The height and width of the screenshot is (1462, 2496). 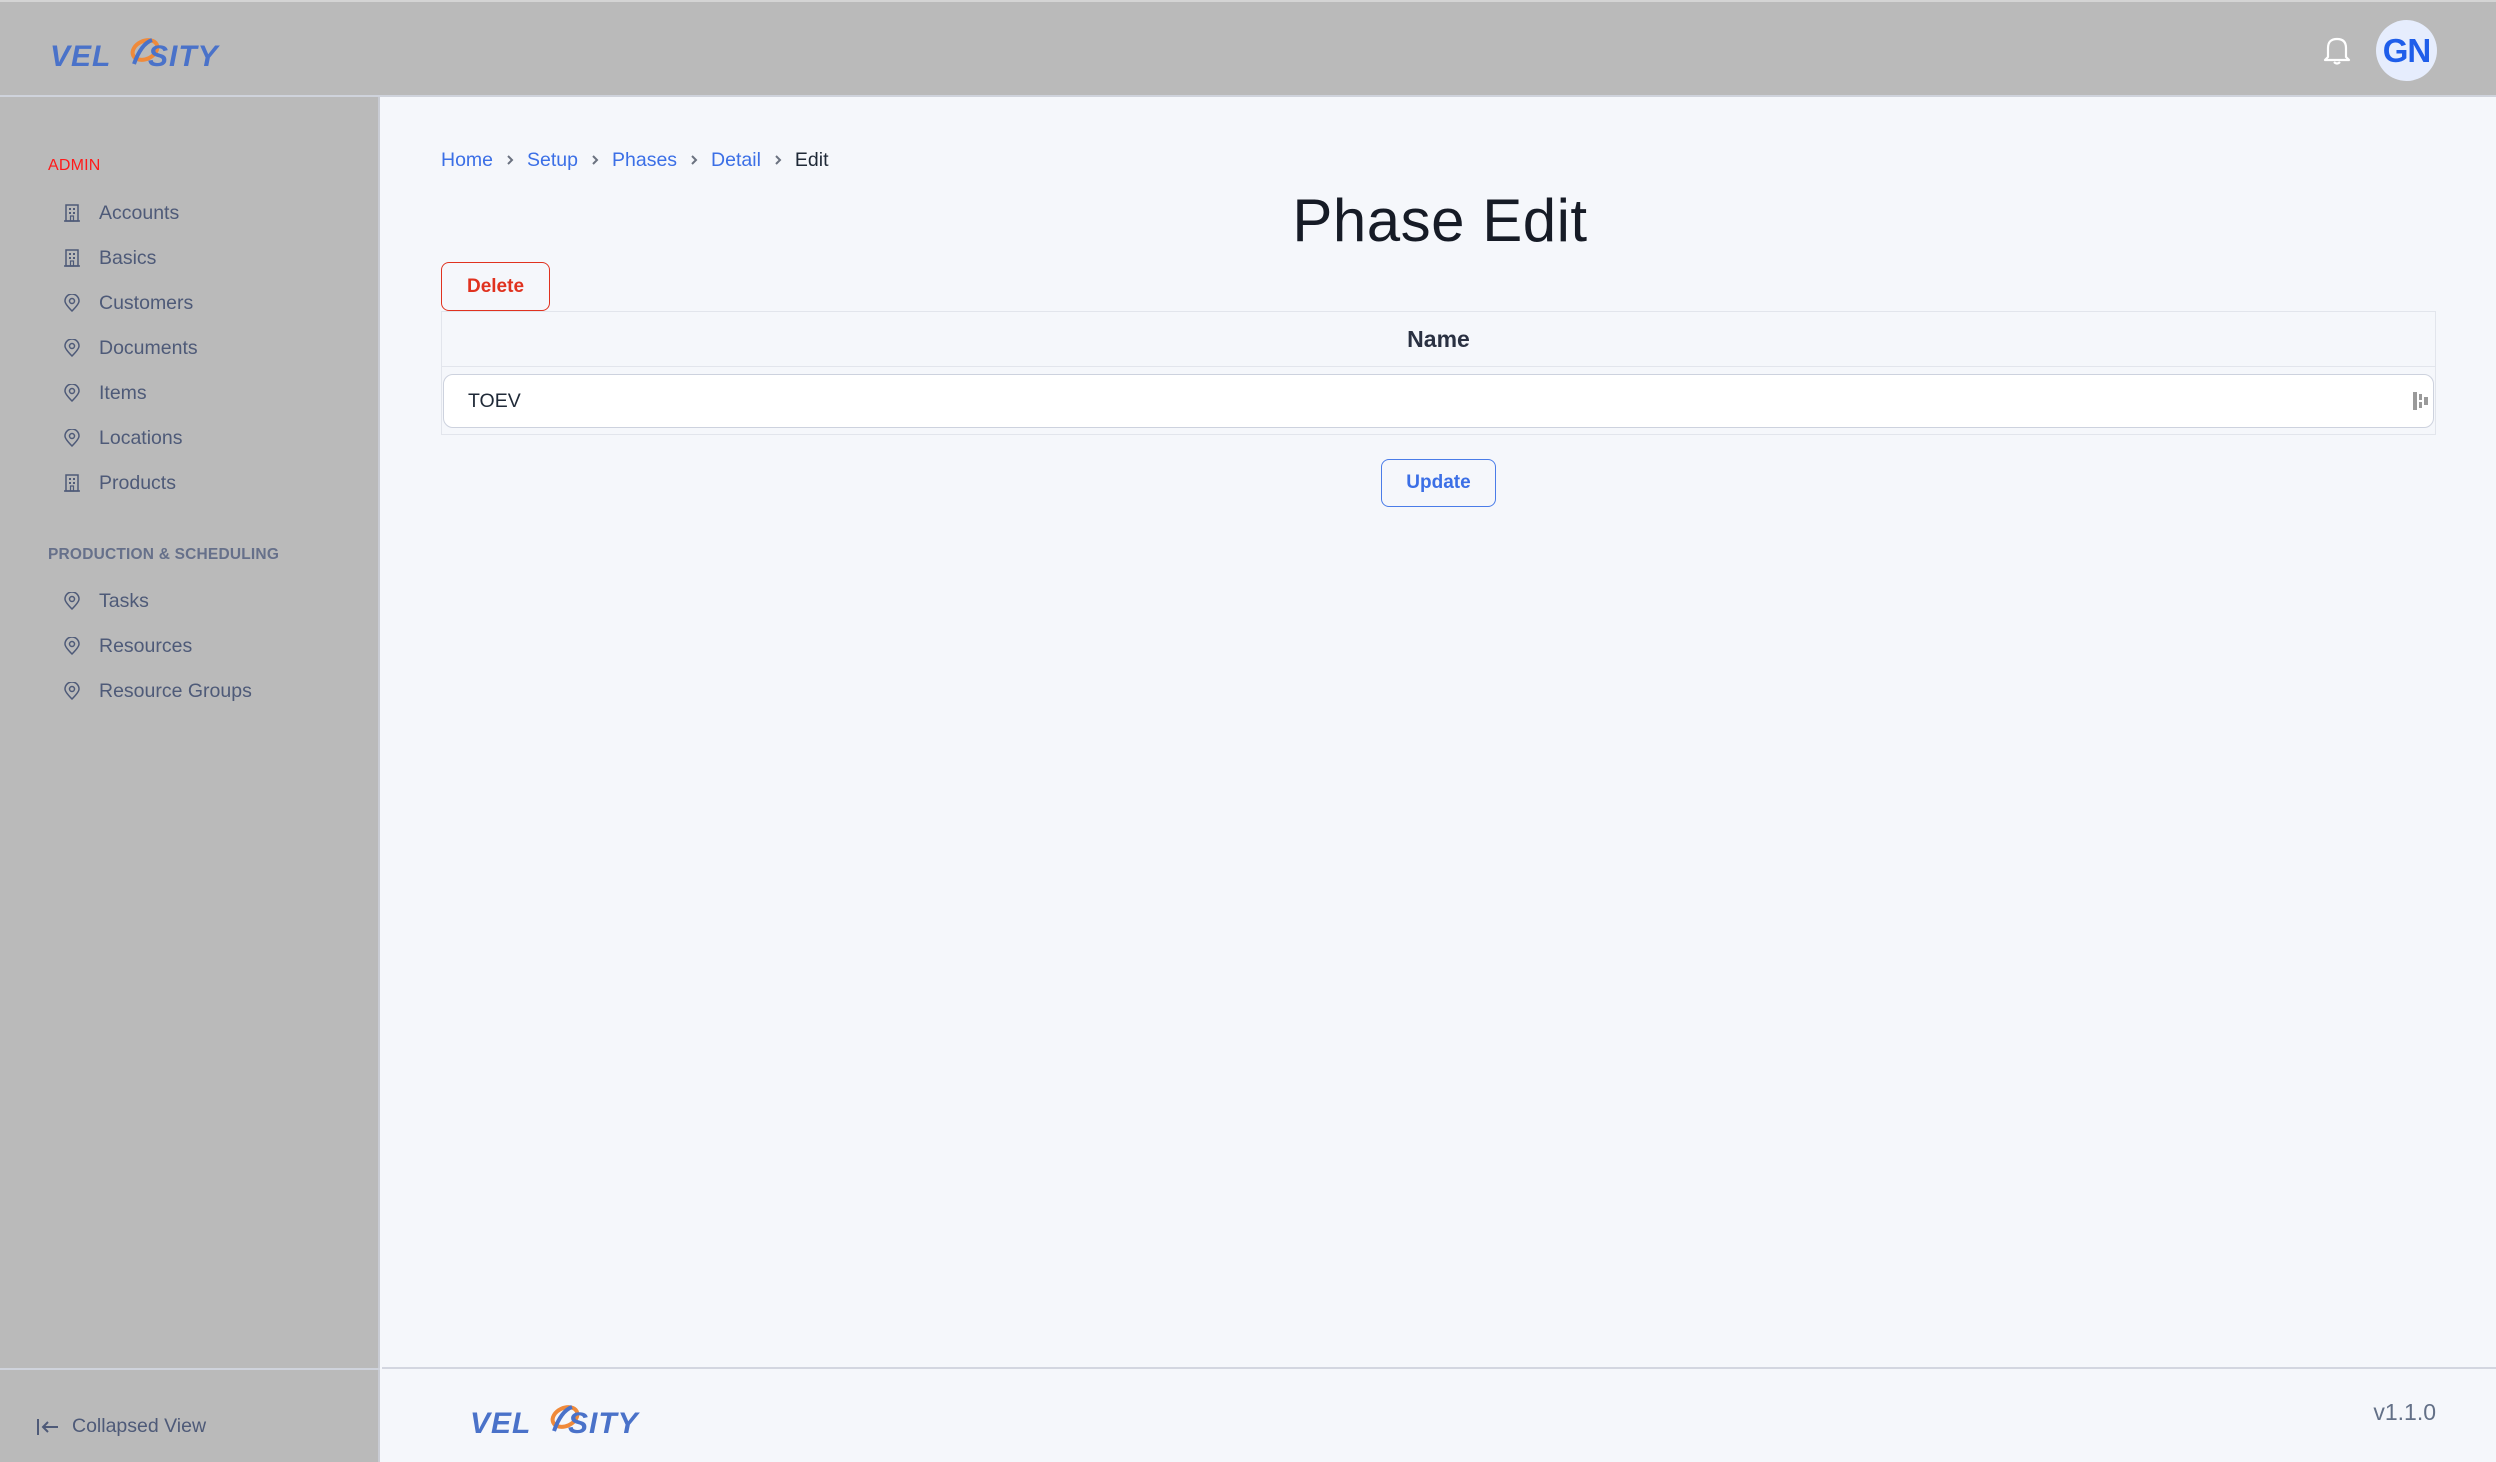 What do you see at coordinates (1438, 483) in the screenshot?
I see `update-button: Update` at bounding box center [1438, 483].